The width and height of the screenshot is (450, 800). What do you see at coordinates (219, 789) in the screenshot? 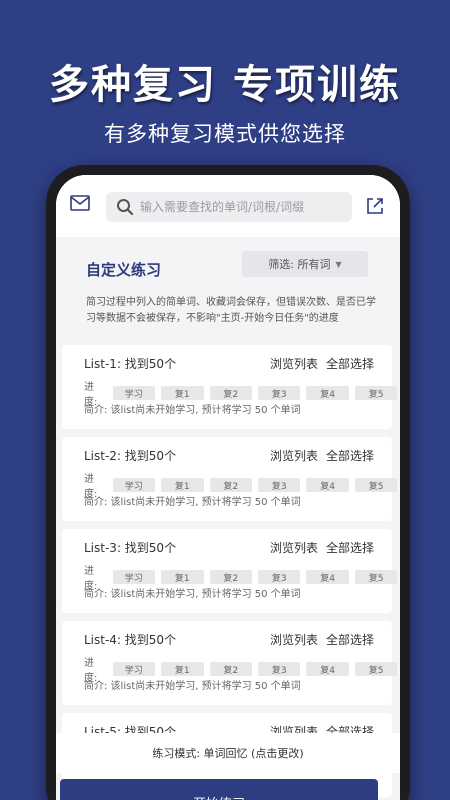
I see `start-practice-button: 开始练习` at bounding box center [219, 789].